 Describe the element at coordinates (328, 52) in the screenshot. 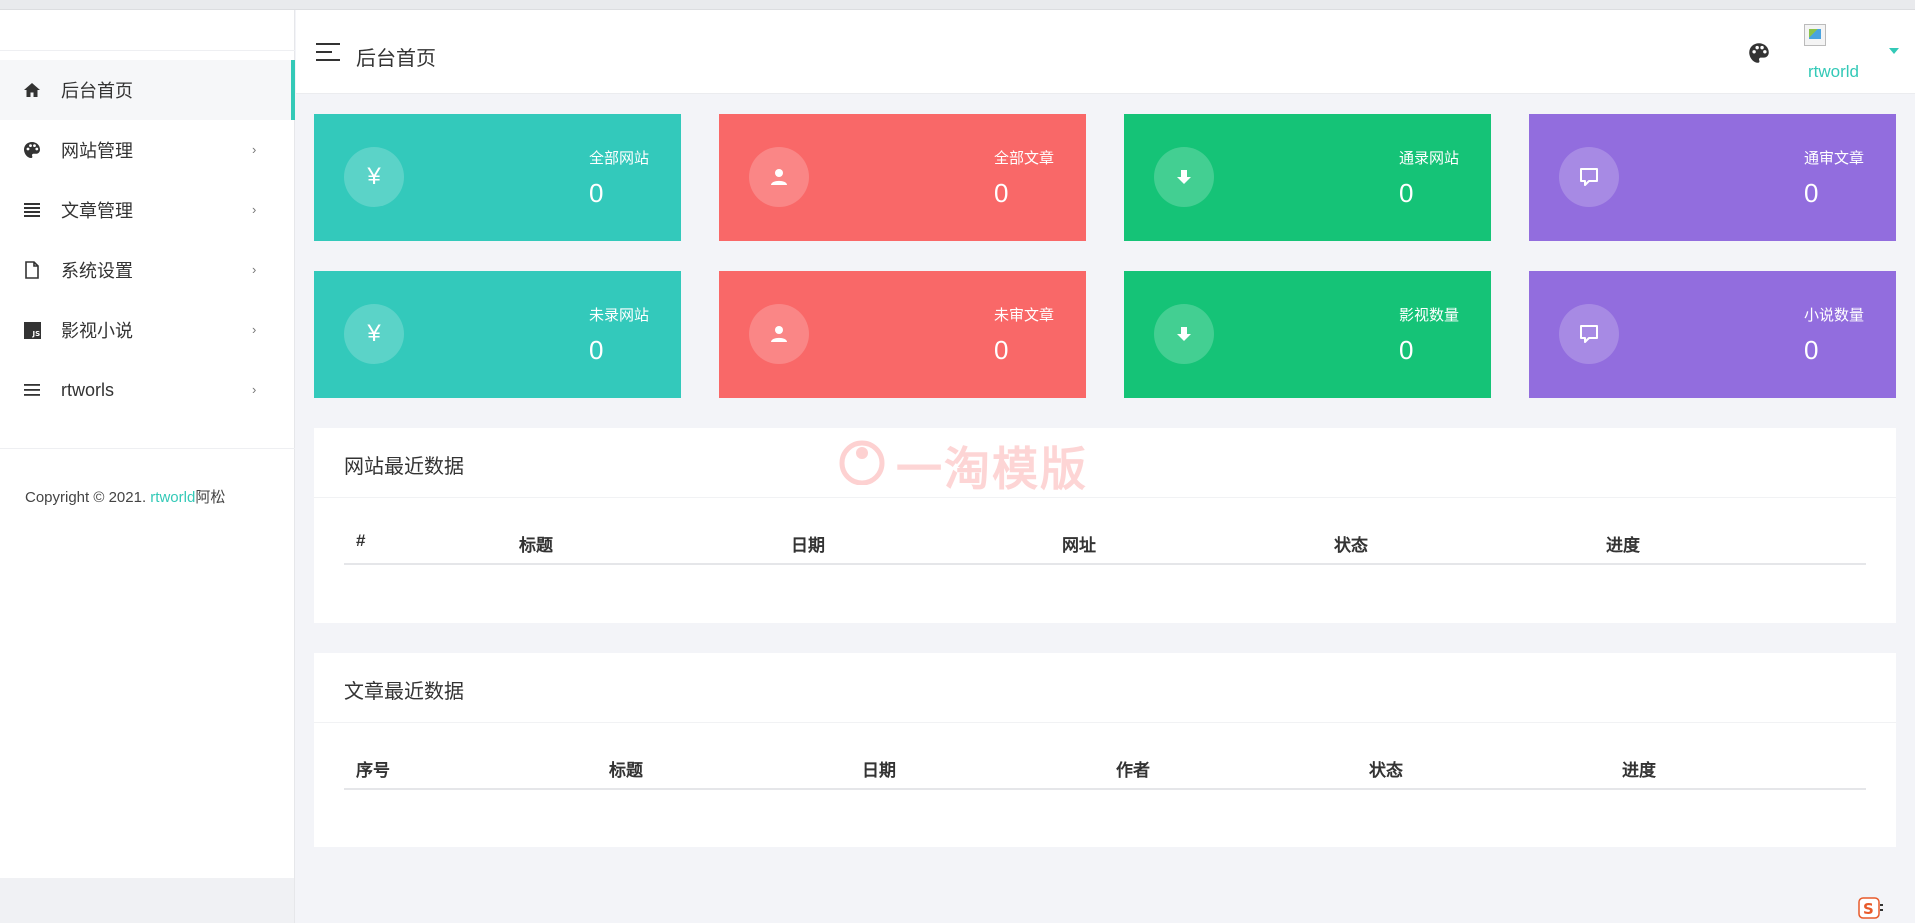

I see `hamburger-menu-icon` at that location.